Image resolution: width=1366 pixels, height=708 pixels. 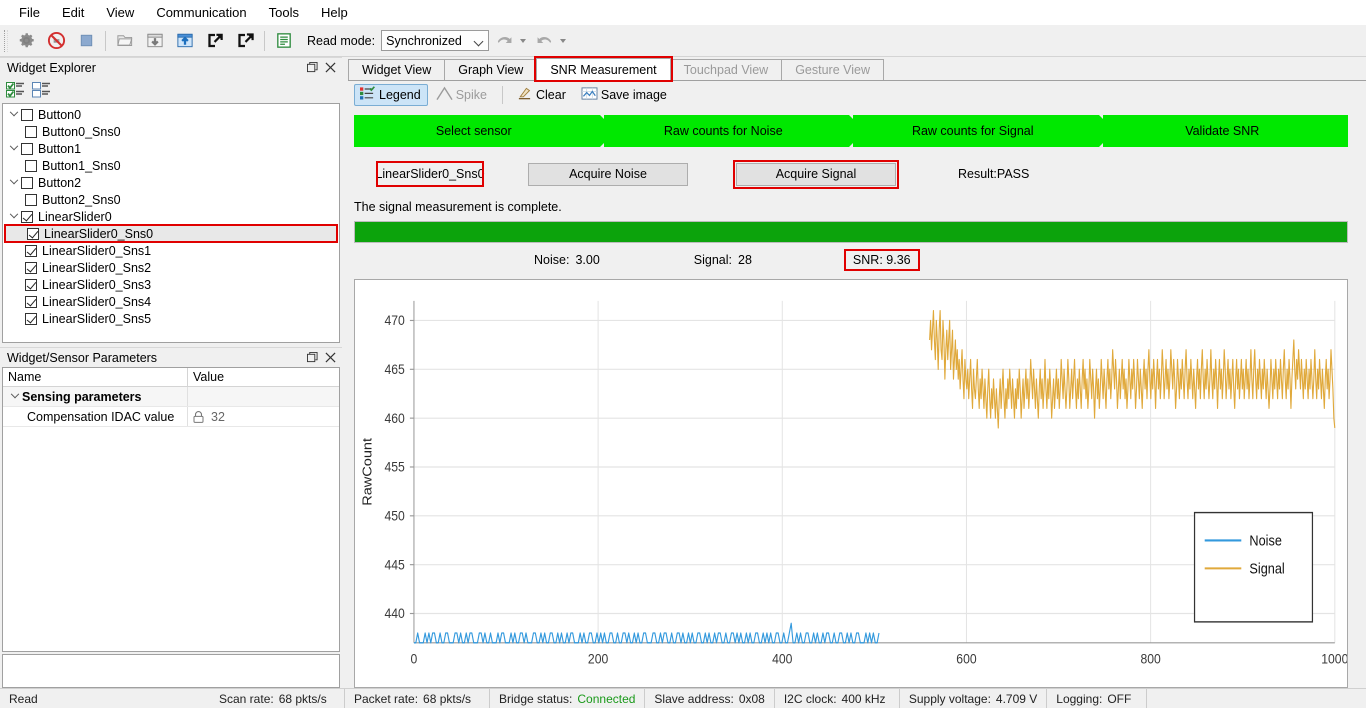 I want to click on toolbar-grip, so click(x=6, y=40).